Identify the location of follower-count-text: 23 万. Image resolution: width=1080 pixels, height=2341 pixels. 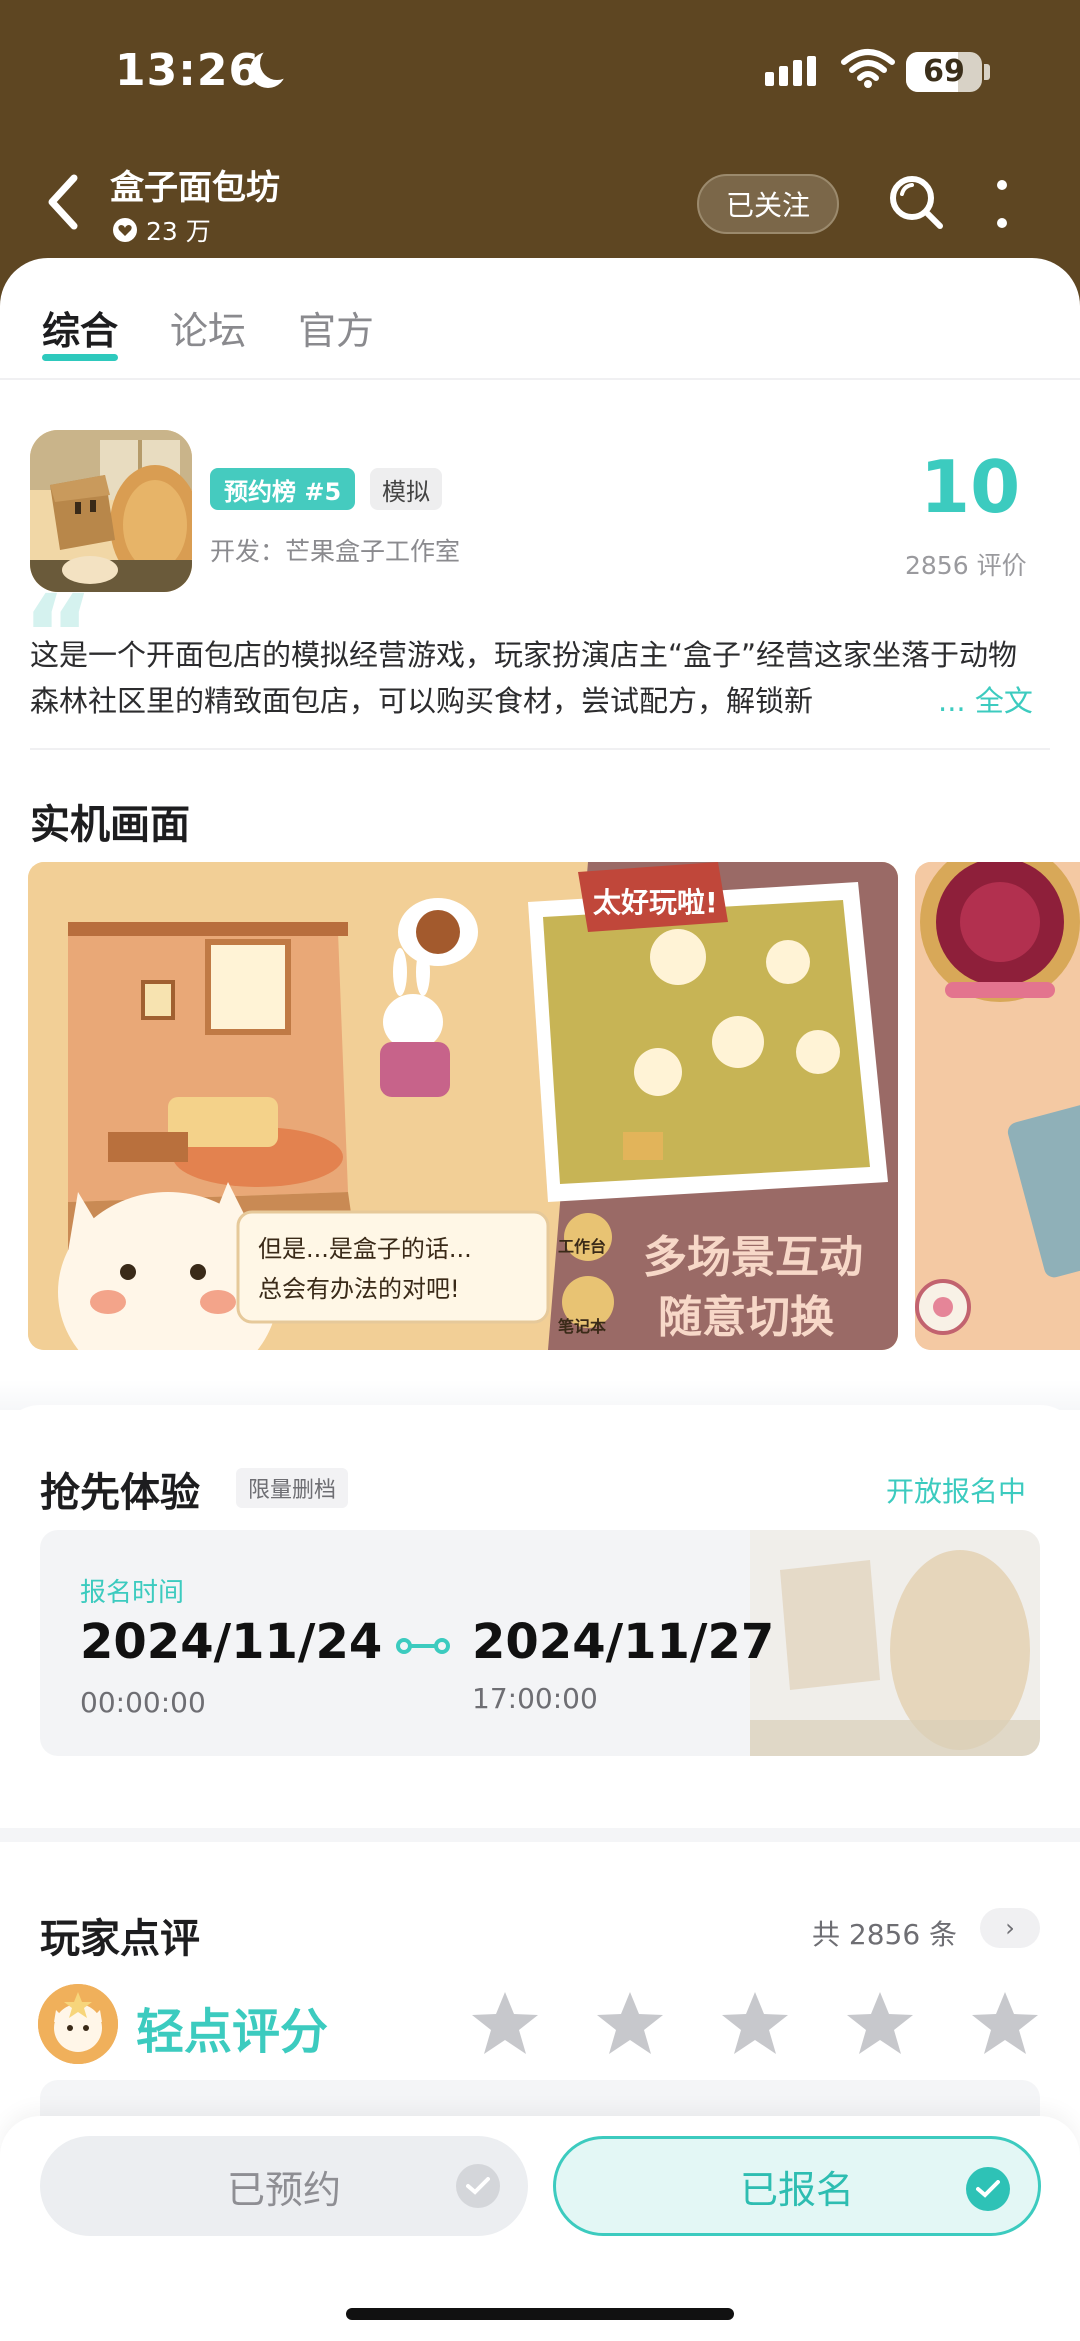
(178, 231).